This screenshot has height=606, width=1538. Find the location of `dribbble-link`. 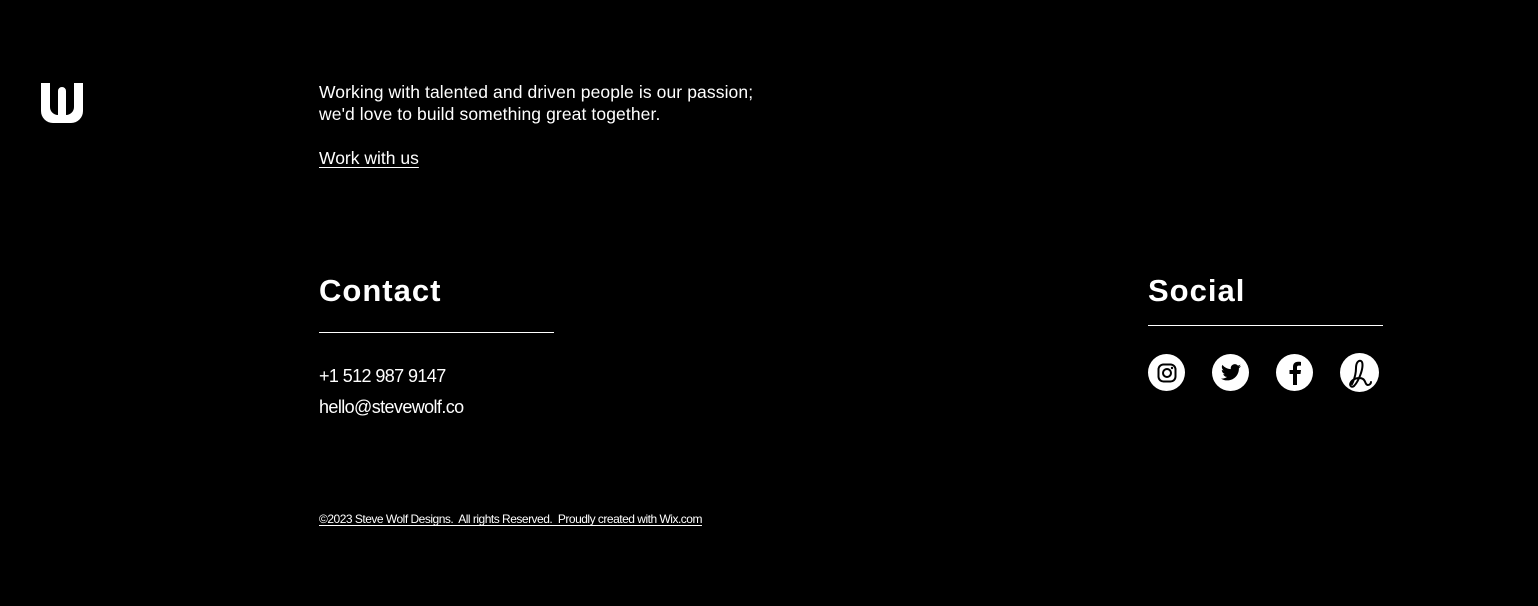

dribbble-link is located at coordinates (1359, 372).